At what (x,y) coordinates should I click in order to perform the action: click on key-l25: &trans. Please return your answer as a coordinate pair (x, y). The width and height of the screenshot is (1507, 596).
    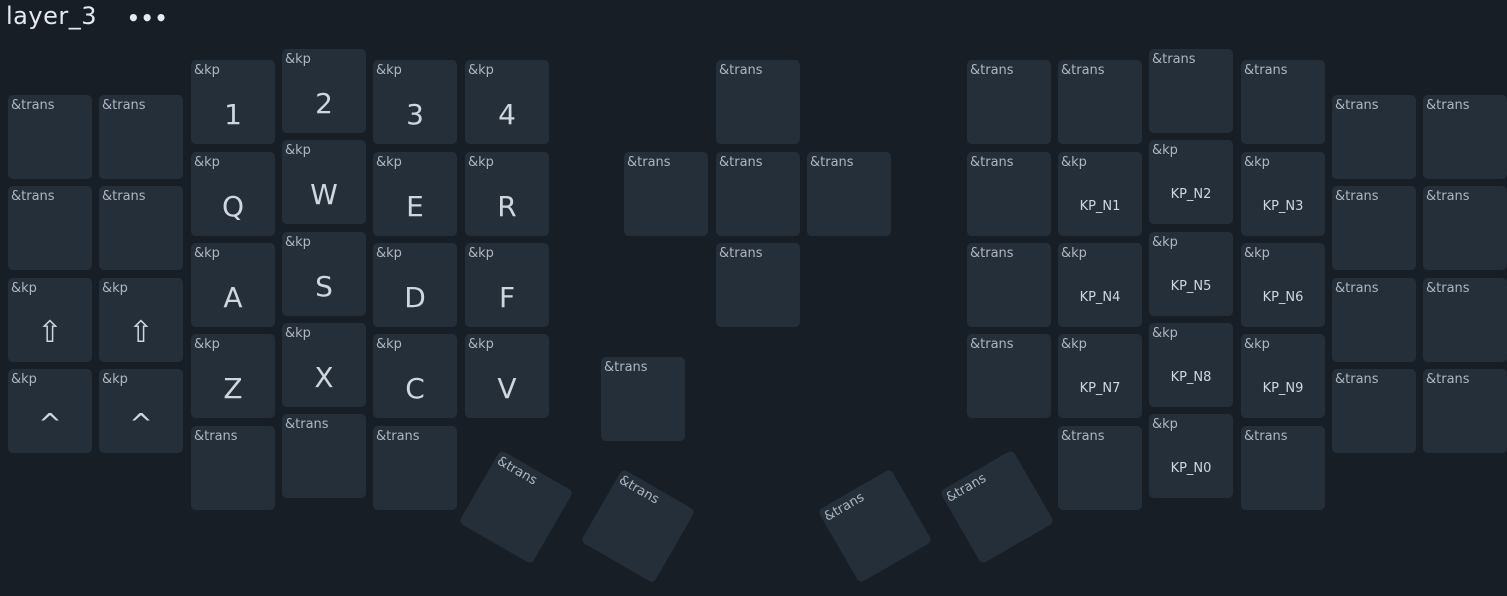
    Looking at the image, I should click on (324, 456).